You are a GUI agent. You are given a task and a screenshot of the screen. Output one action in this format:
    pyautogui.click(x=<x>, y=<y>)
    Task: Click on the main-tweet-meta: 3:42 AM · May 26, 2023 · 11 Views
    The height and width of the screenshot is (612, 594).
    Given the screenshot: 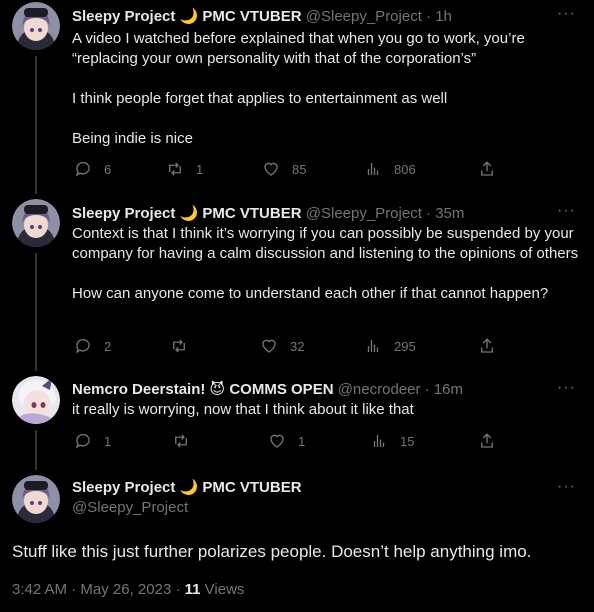 What is the action you would take?
    pyautogui.click(x=128, y=590)
    